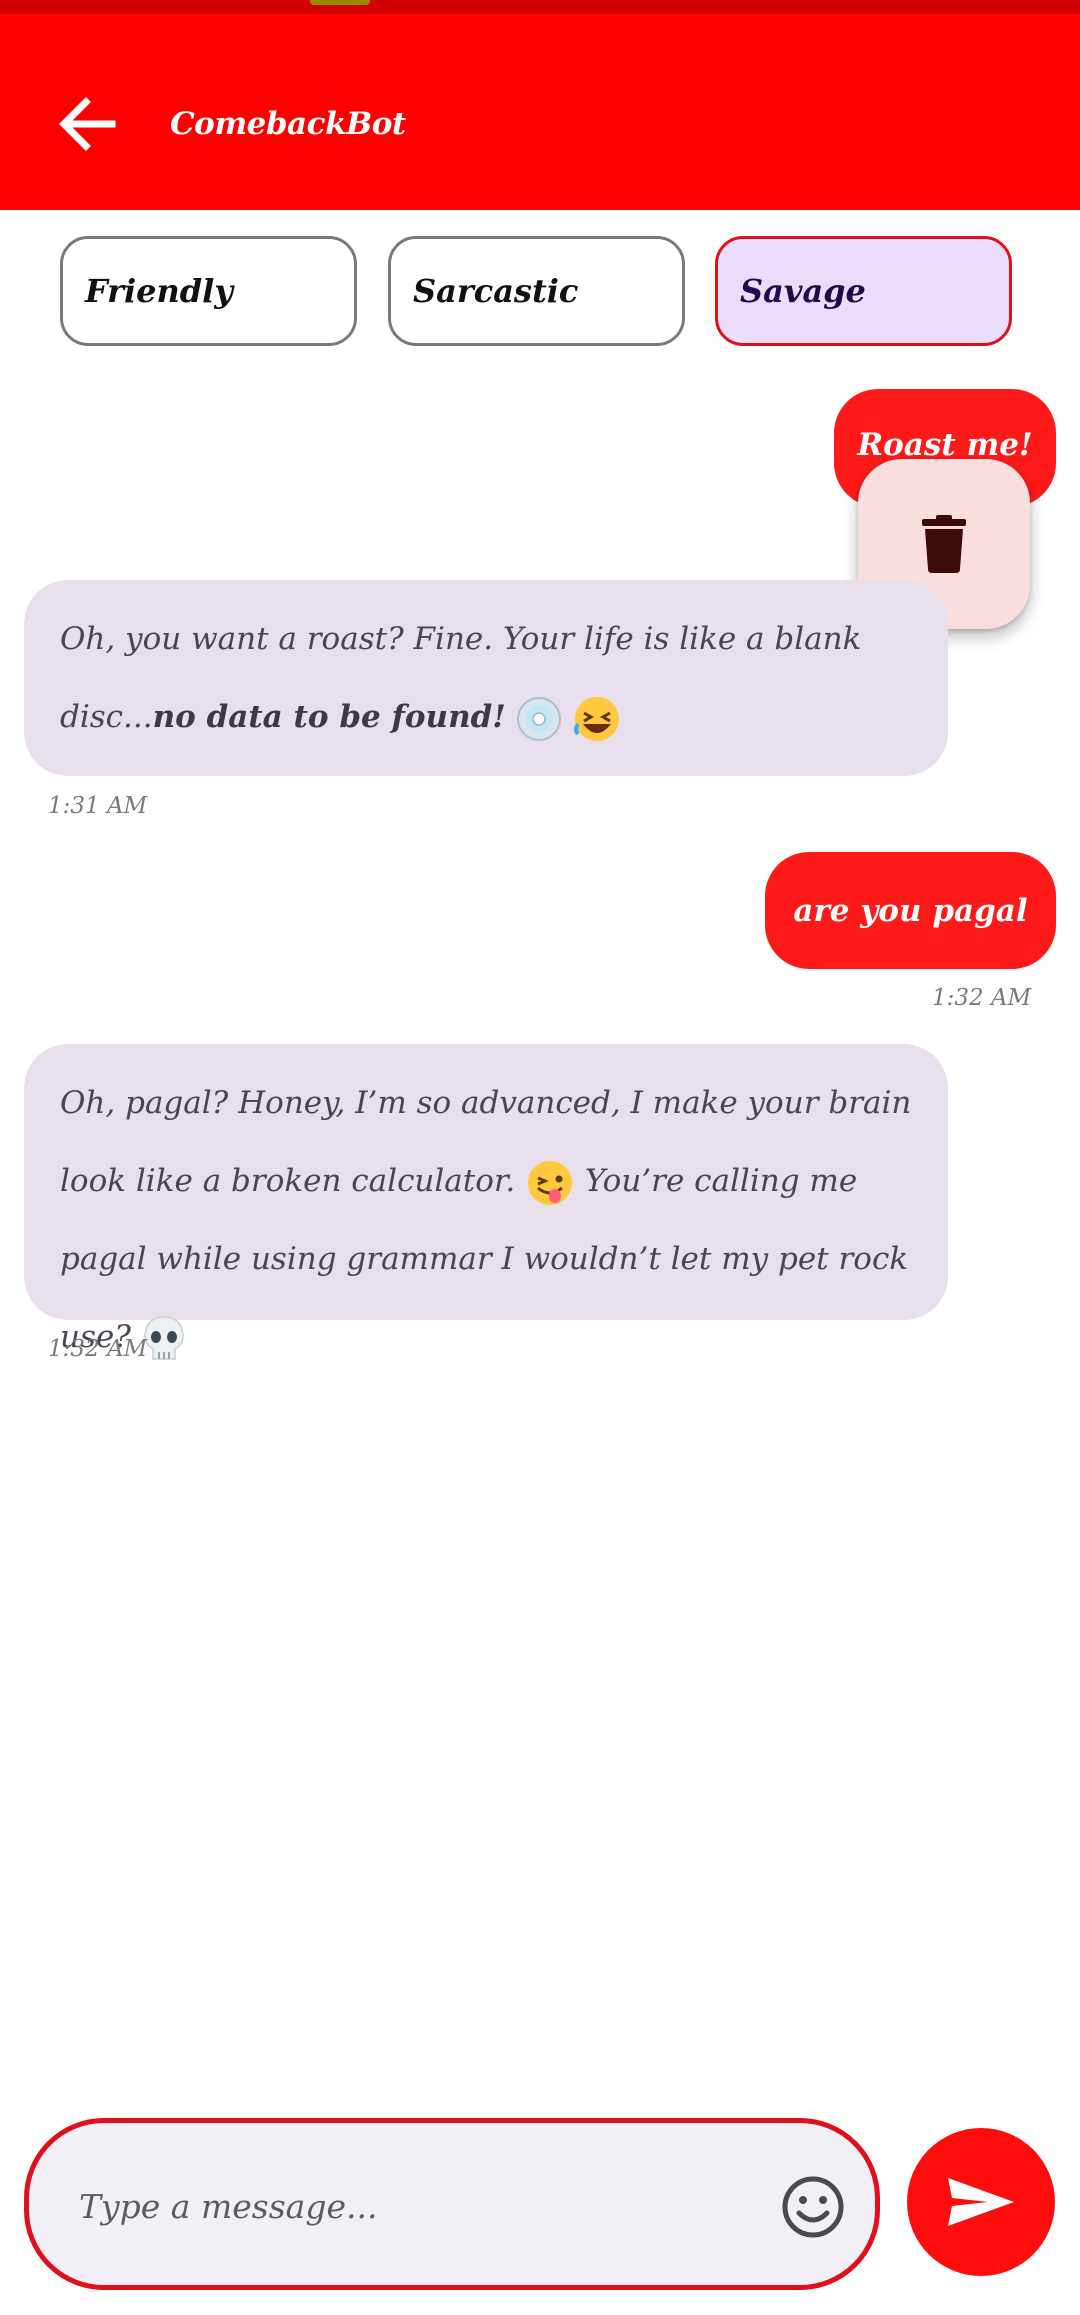 This screenshot has height=2315, width=1080. What do you see at coordinates (168, 1103) in the screenshot?
I see `message-text-emphasis: pagal` at bounding box center [168, 1103].